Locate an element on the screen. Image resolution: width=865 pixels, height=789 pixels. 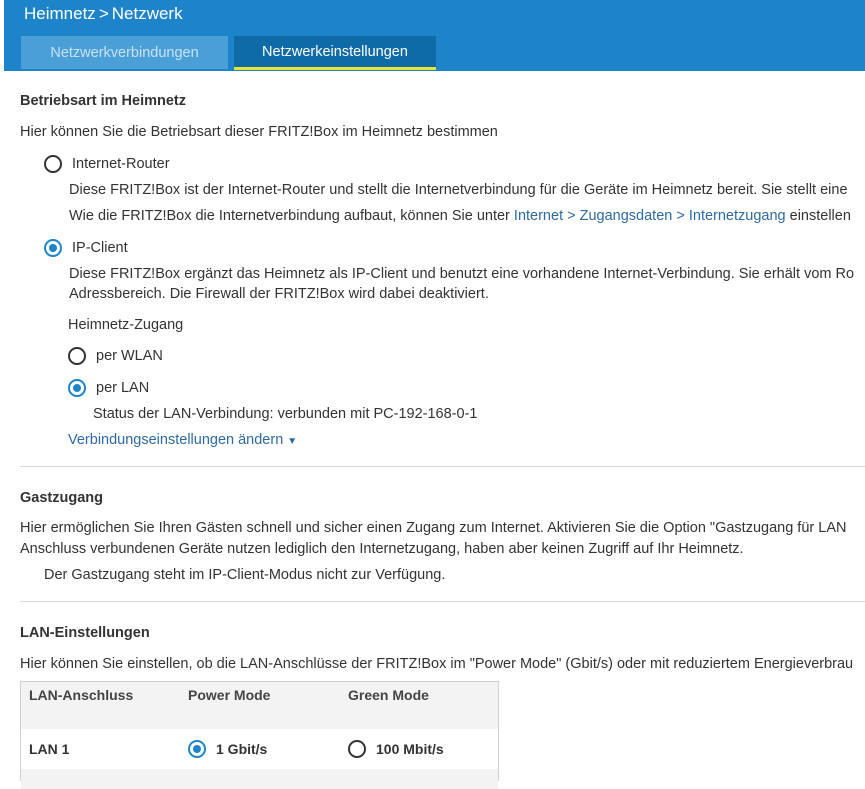
radio-internet-router-label: Internet-Router is located at coordinates (121, 164).